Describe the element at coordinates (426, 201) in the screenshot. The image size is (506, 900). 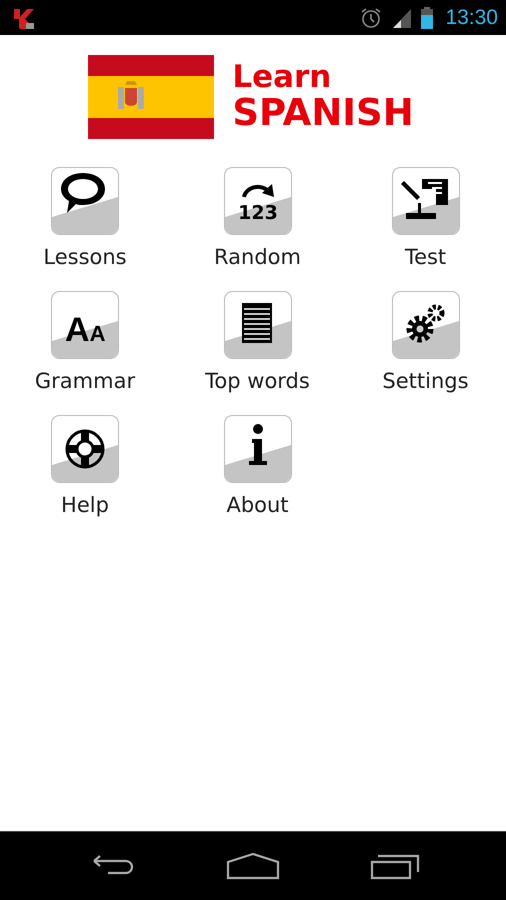
I see `scroll-pen-icon` at that location.